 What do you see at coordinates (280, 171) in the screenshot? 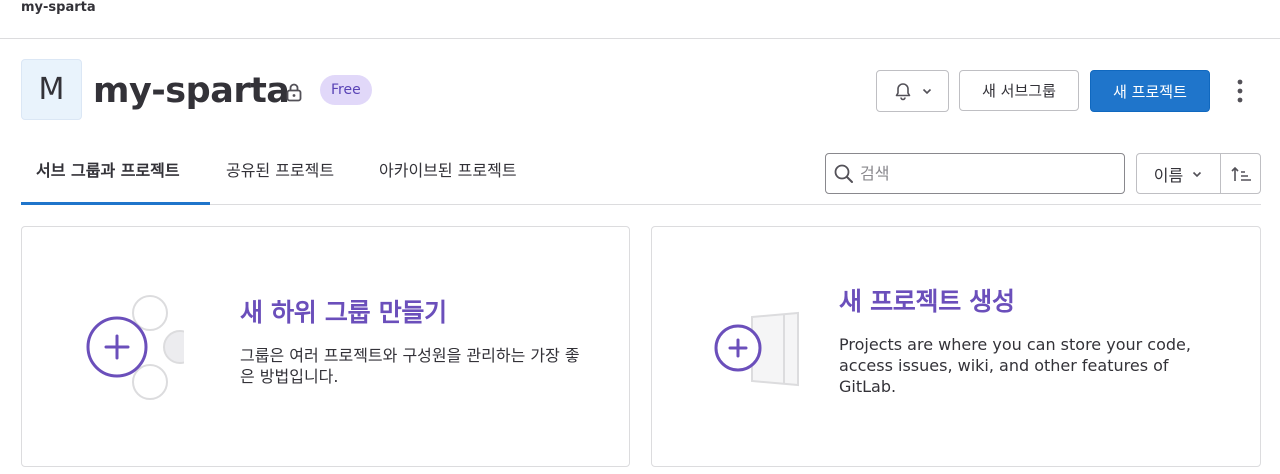
I see `tab-shared-projects: 공유된 프로젝트` at bounding box center [280, 171].